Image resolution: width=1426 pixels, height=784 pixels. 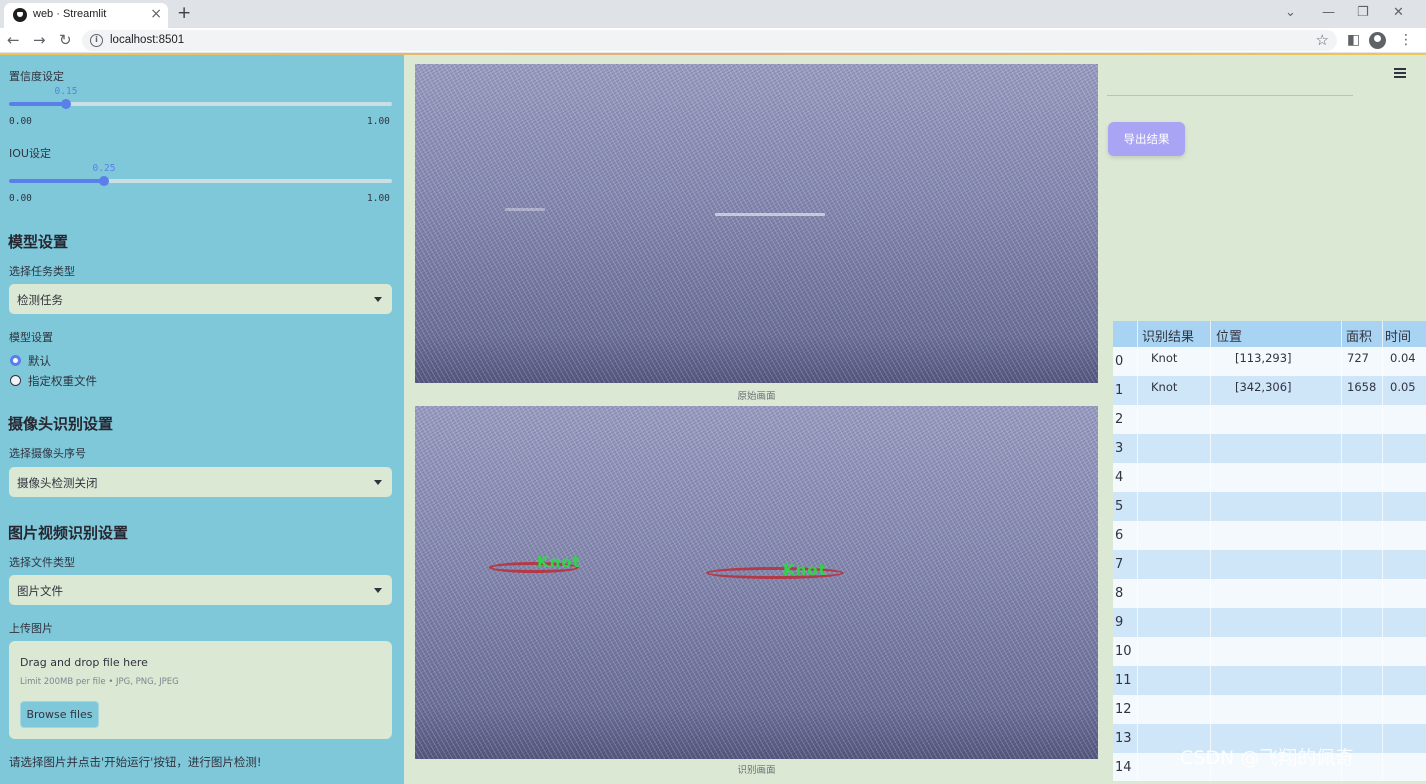 What do you see at coordinates (1123, 680) in the screenshot?
I see `row-index: 11` at bounding box center [1123, 680].